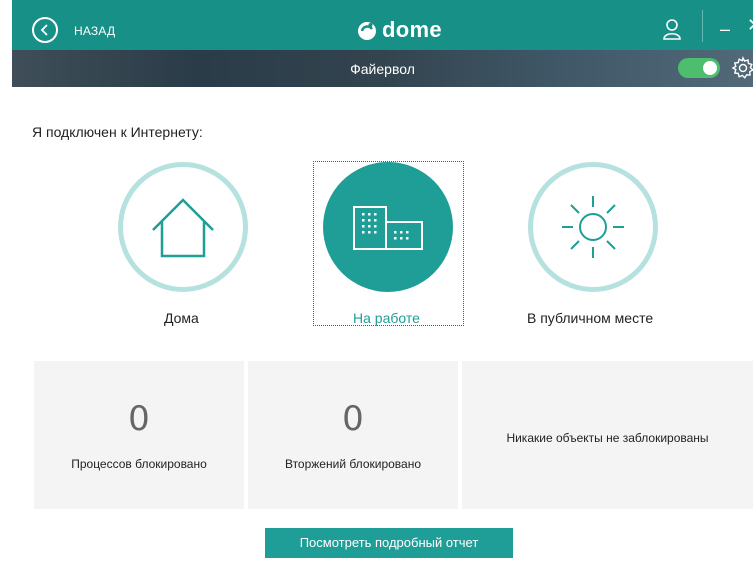 Image resolution: width=753 pixels, height=563 pixels. What do you see at coordinates (590, 318) in the screenshot?
I see `option-public-label: В публичном месте` at bounding box center [590, 318].